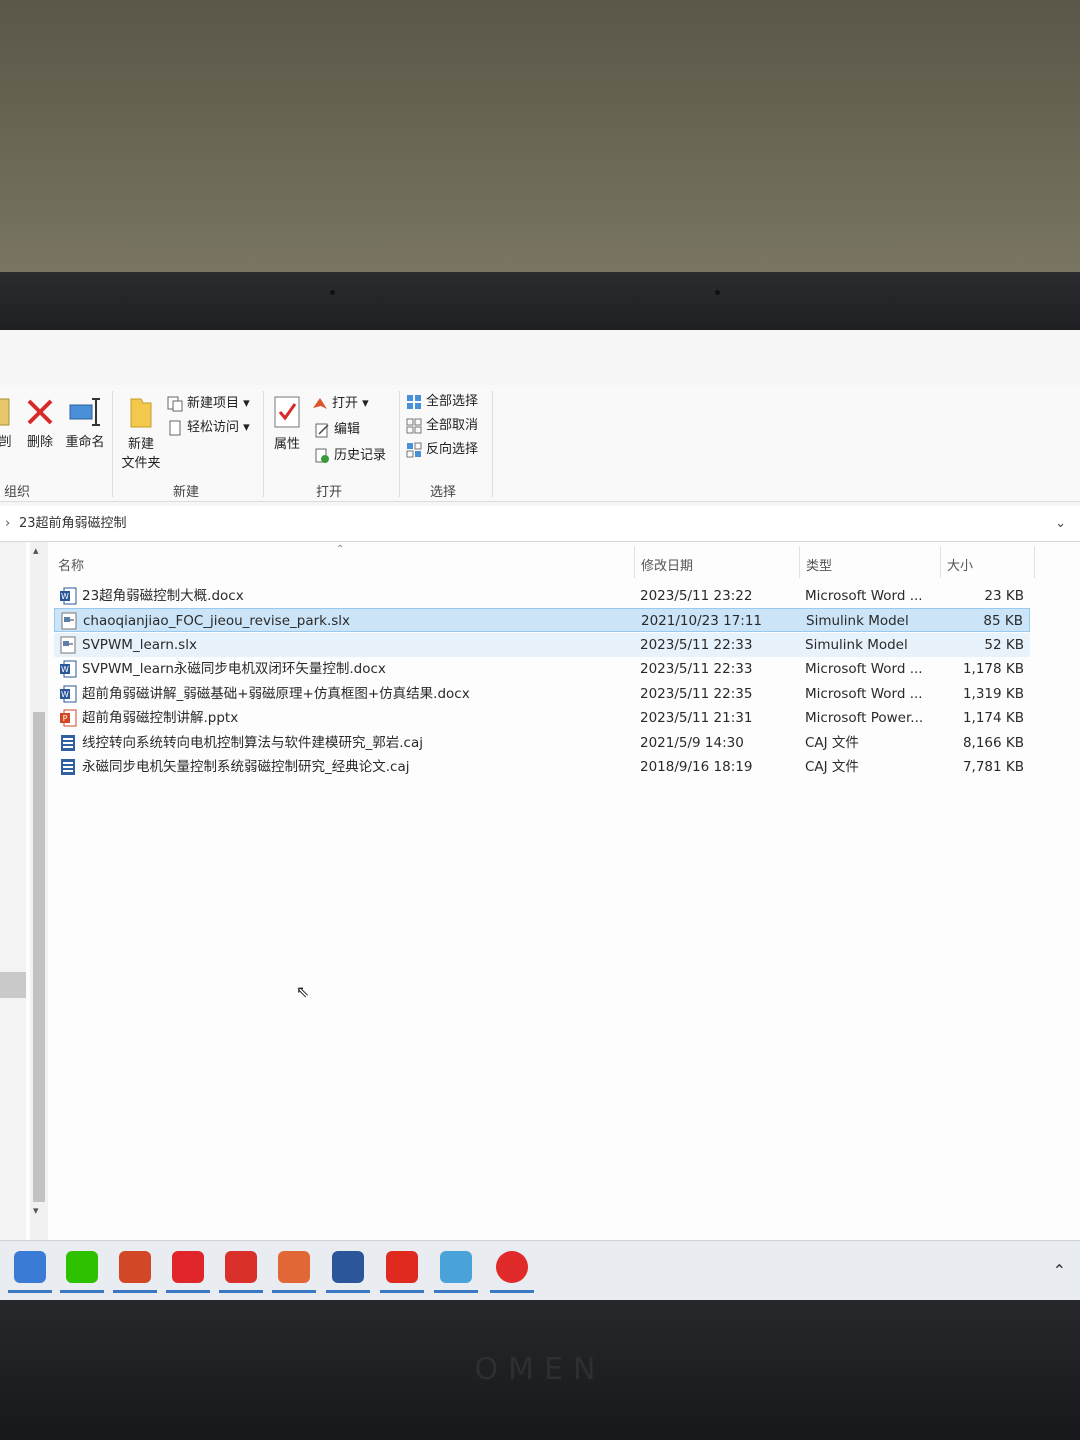 The width and height of the screenshot is (1080, 1440). I want to click on wechat-icon, so click(82, 1267).